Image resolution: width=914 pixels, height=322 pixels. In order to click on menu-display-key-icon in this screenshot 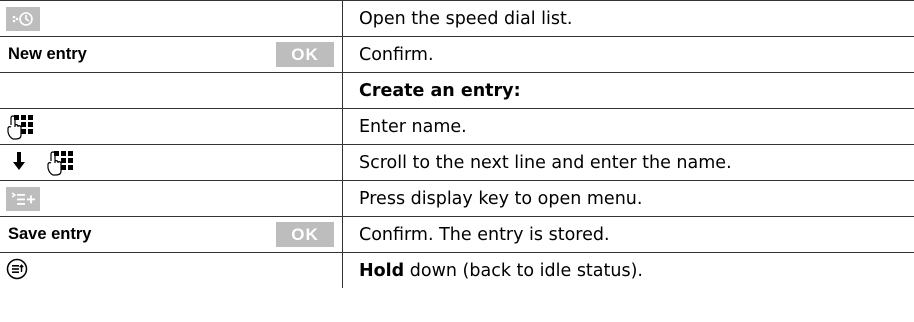, I will do `click(23, 198)`.